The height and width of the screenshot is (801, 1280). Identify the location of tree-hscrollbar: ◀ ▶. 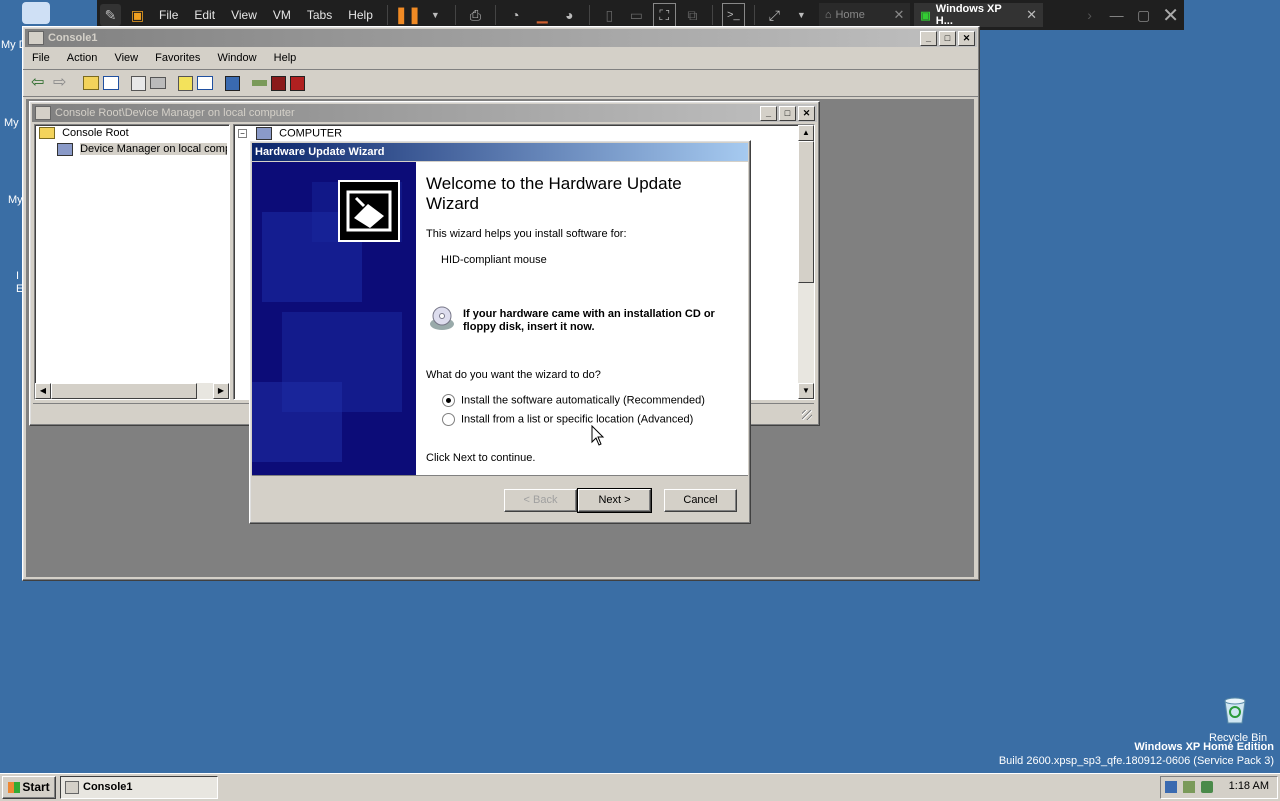
(132, 391).